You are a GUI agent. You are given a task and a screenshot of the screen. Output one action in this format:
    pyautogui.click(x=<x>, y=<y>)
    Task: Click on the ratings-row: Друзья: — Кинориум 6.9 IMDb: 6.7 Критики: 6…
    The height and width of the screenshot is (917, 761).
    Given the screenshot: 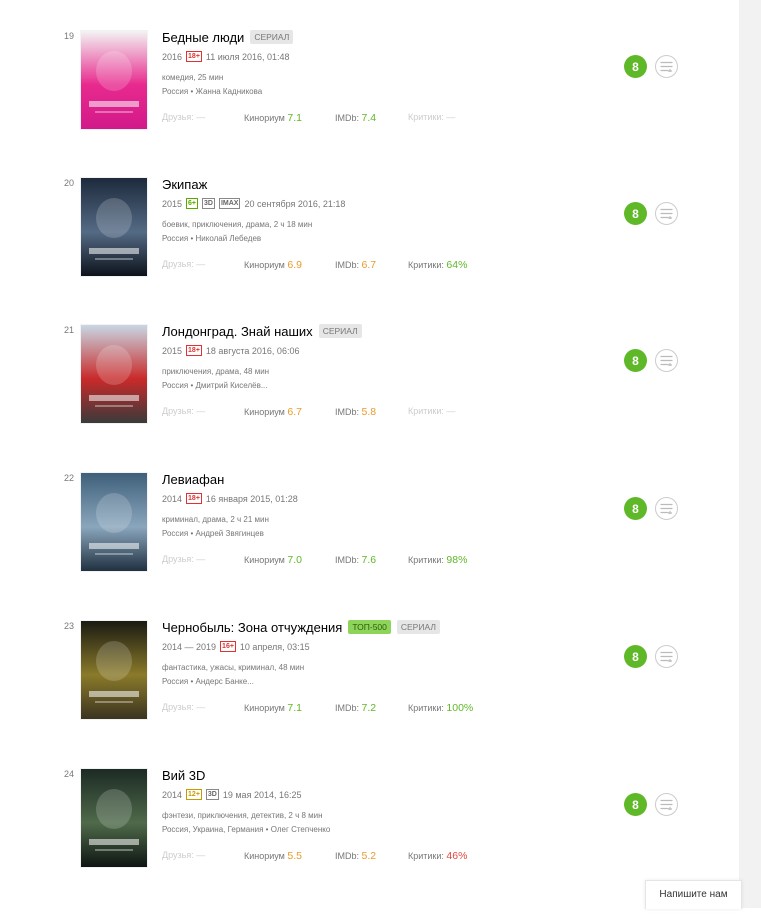 What is the action you would take?
    pyautogui.click(x=382, y=265)
    